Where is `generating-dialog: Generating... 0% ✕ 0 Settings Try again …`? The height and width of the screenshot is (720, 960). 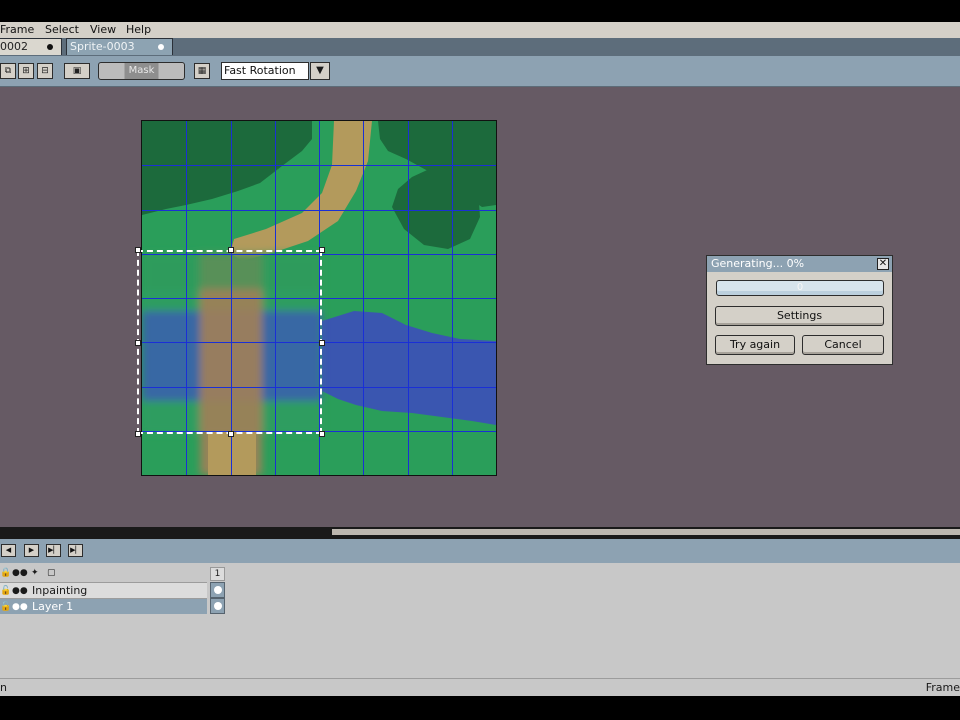 generating-dialog: Generating... 0% ✕ 0 Settings Try again … is located at coordinates (799, 310).